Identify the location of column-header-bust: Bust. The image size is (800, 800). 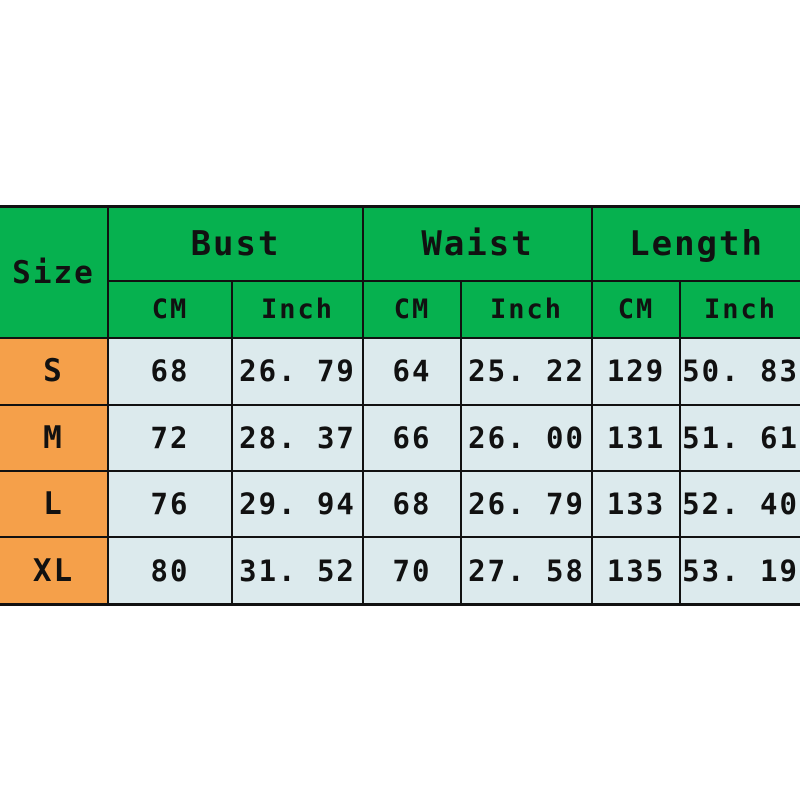
(235, 243).